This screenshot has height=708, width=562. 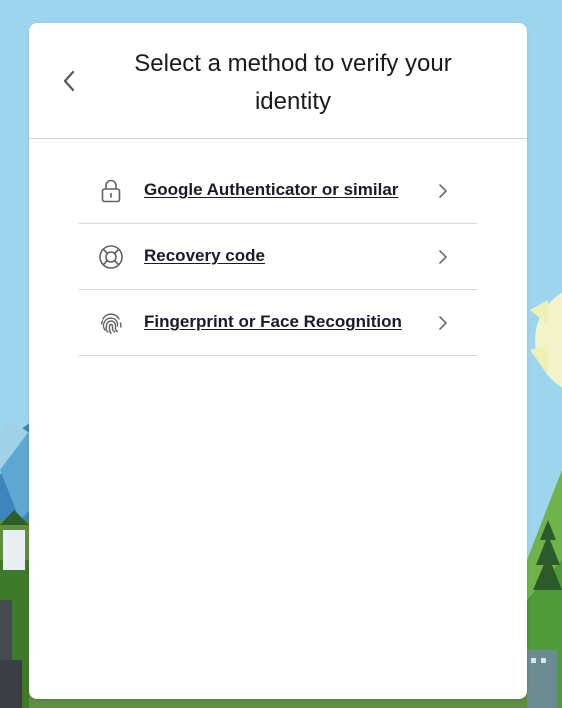 I want to click on chevron-left-icon, so click(x=69, y=81).